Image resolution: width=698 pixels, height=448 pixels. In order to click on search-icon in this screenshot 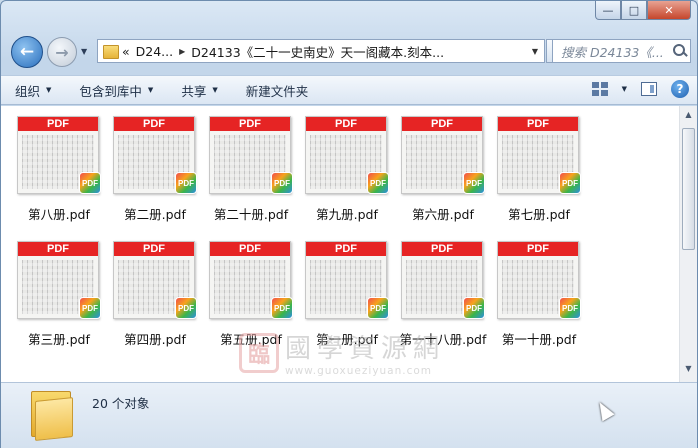, I will do `click(680, 51)`.